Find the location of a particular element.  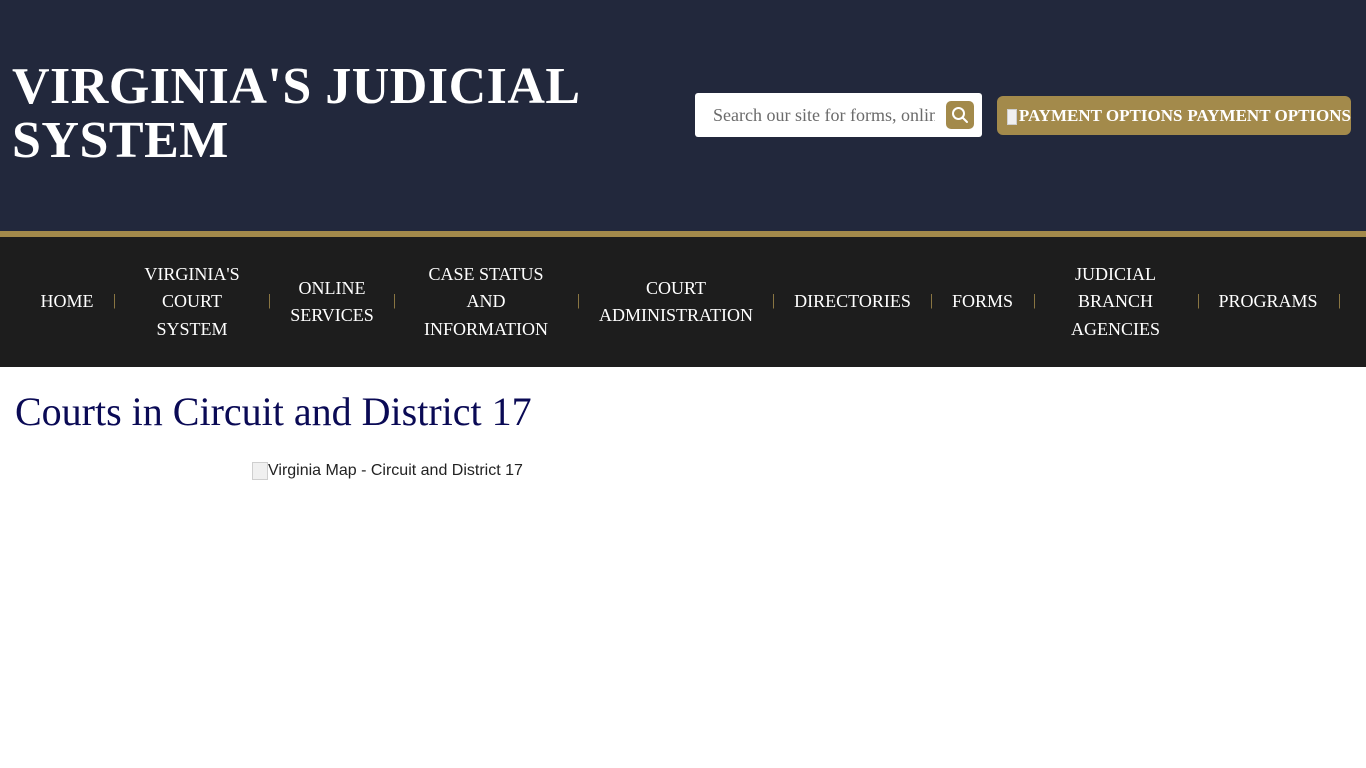

nav-item-programs: PROGRAMS is located at coordinates (1268, 302).